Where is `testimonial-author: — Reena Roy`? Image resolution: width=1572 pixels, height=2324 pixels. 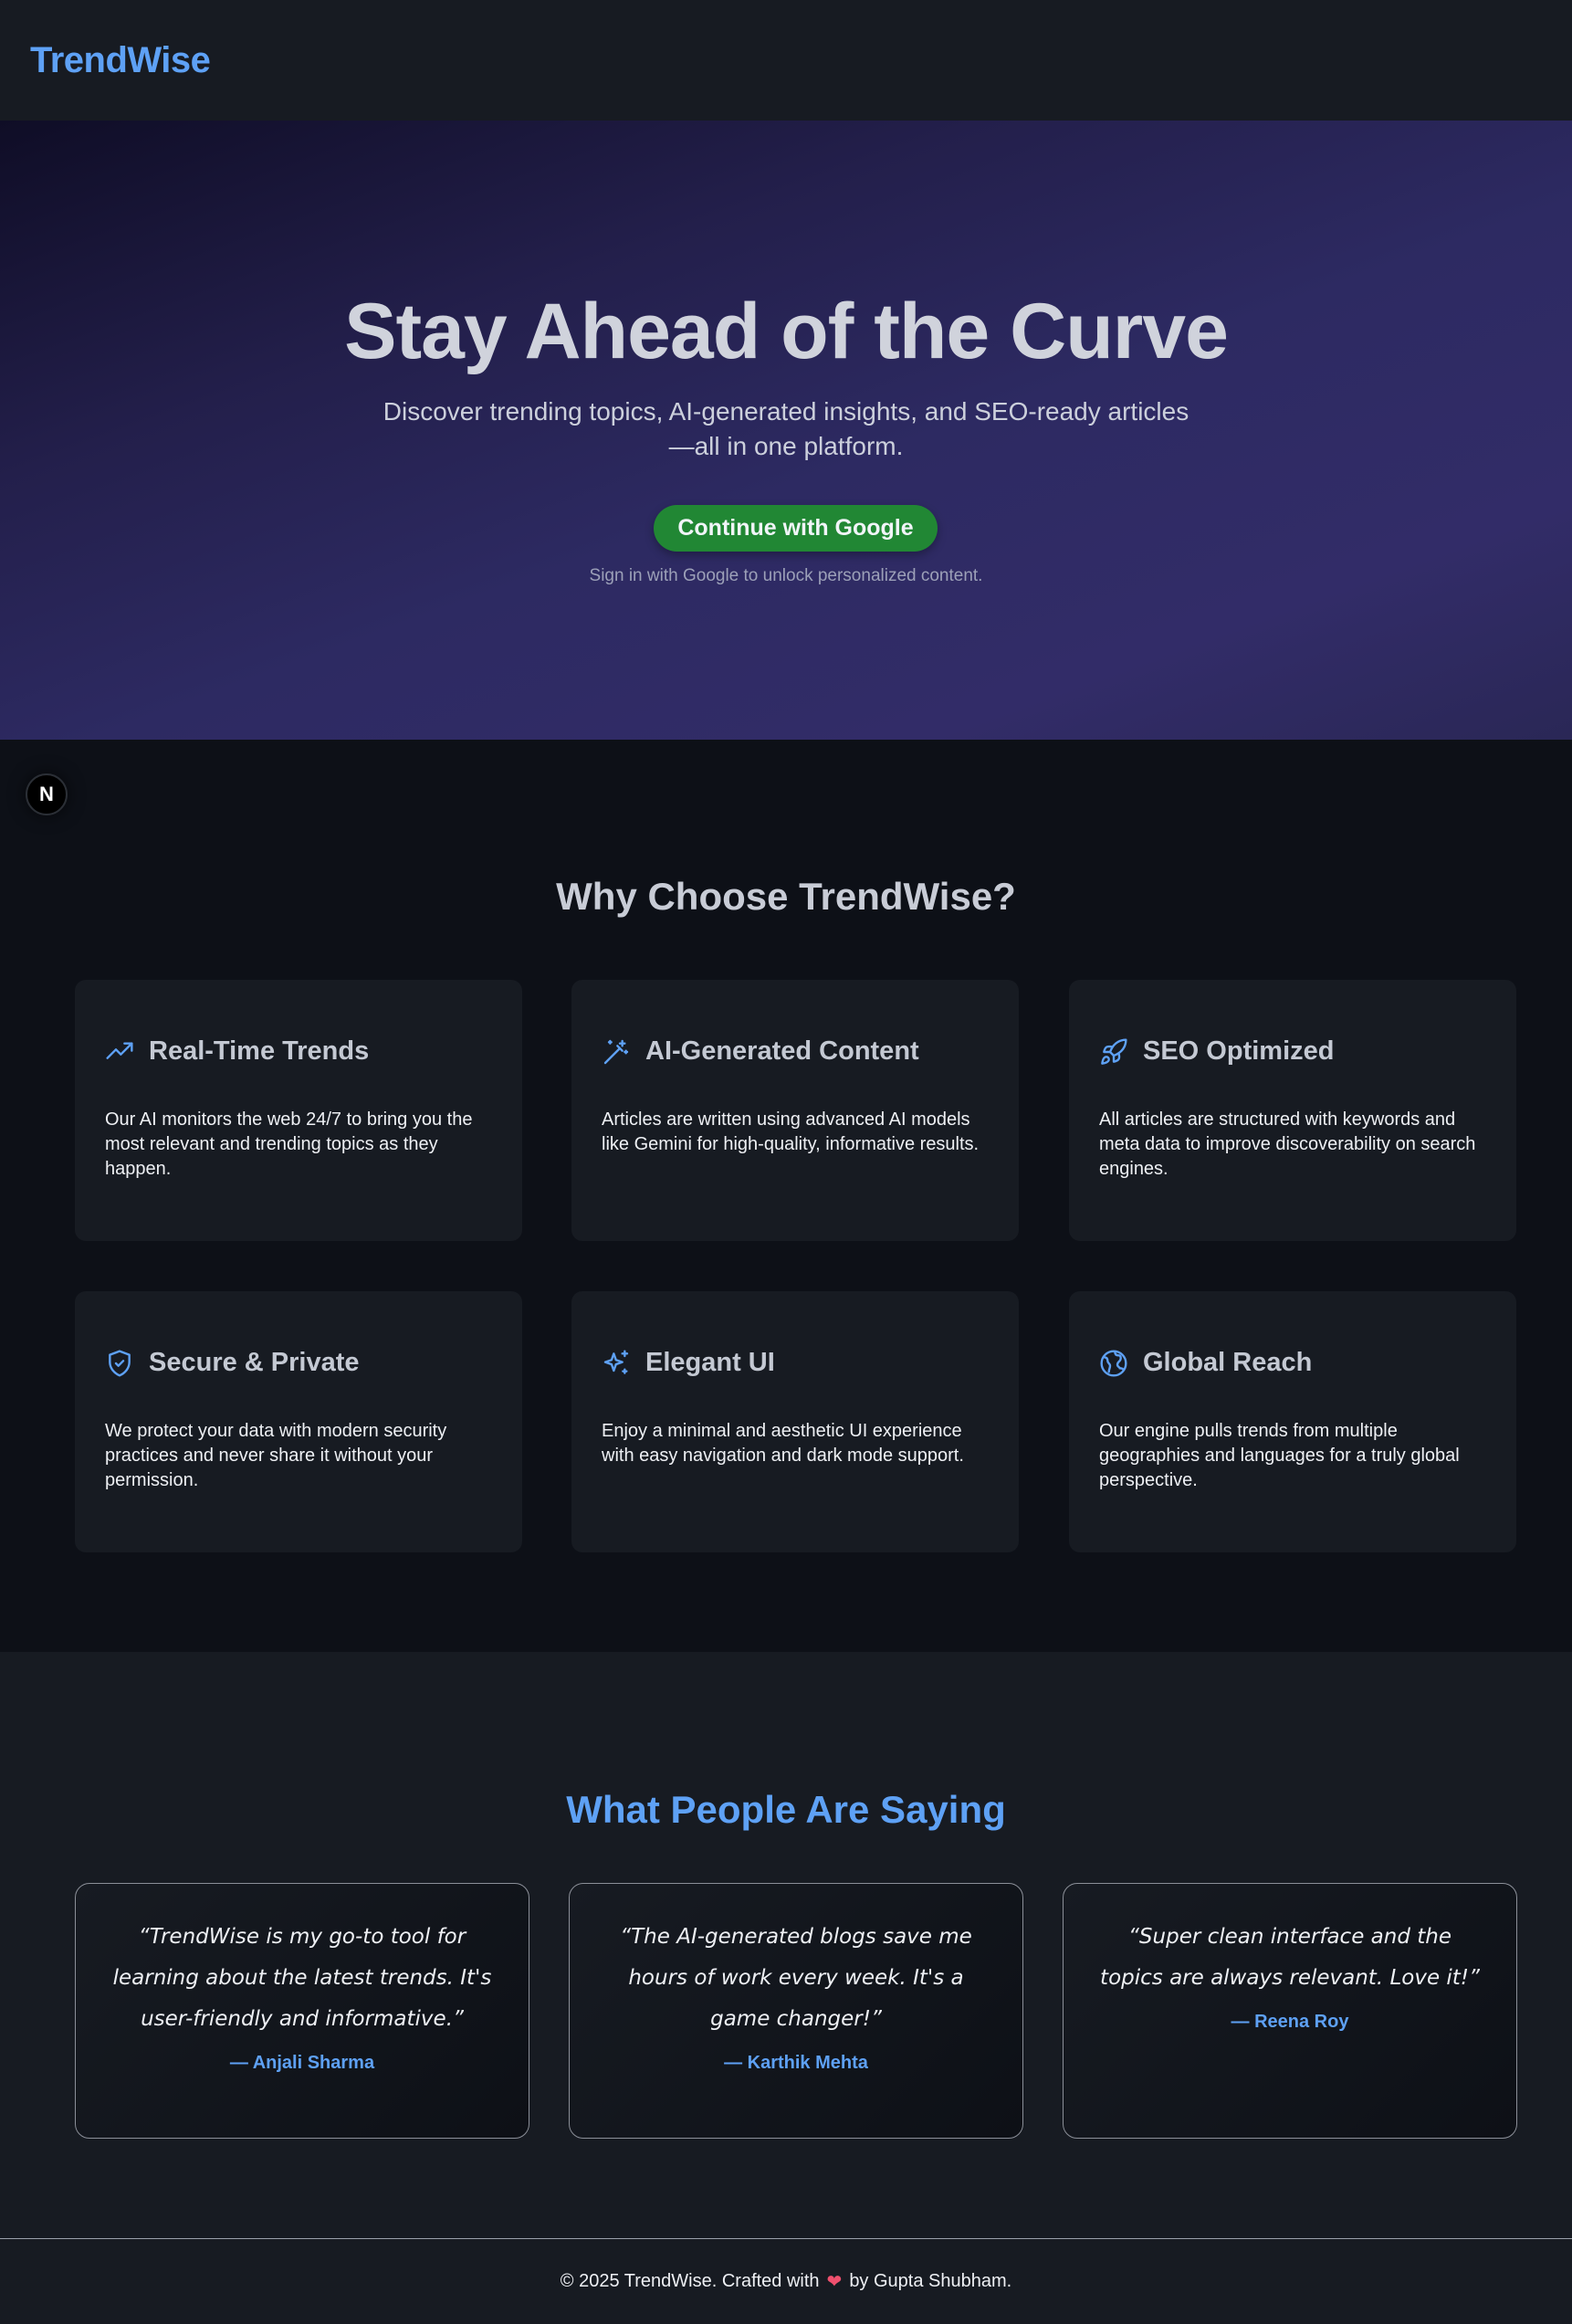
testimonial-author: — Reena Roy is located at coordinates (1290, 2022).